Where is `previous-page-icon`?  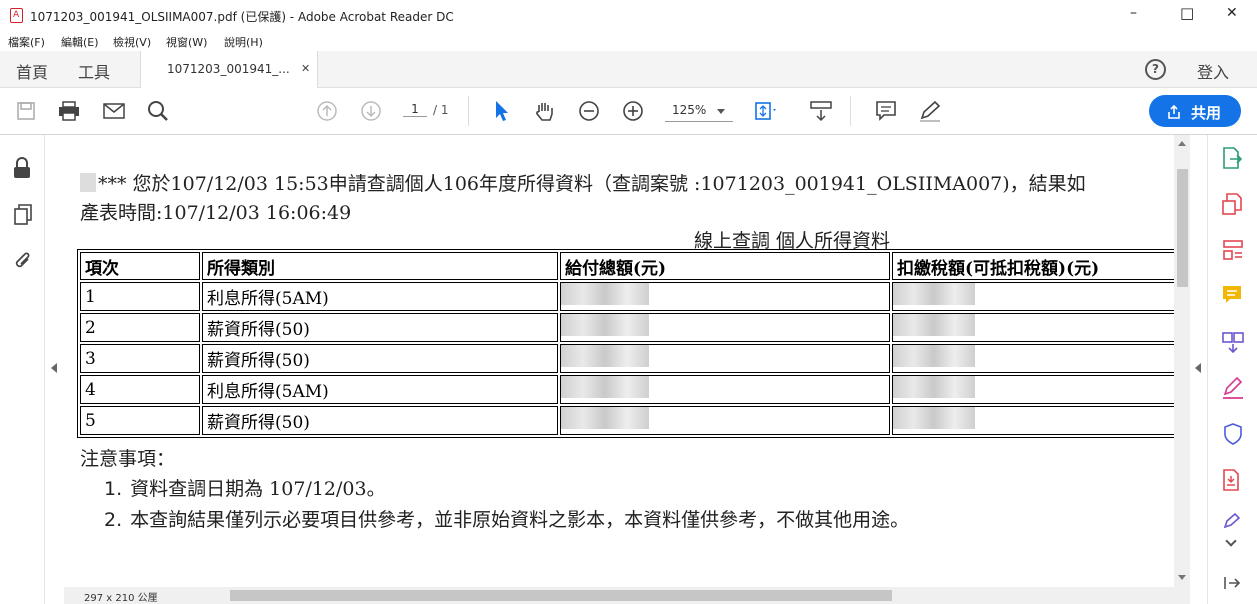
previous-page-icon is located at coordinates (327, 111).